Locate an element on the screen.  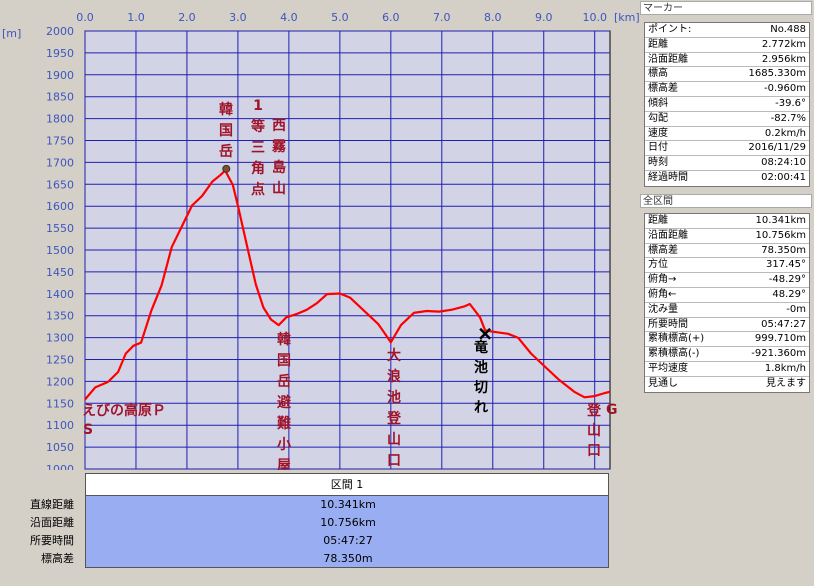
y-tick-label: 1450 is located at coordinates (60, 272).